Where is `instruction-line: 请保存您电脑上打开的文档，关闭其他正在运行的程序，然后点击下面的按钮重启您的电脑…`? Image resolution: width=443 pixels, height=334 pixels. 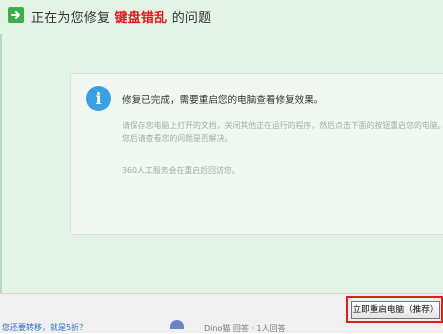 instruction-line: 请保存您电脑上打开的文档，关闭其他正在运行的程序，然后点击下面的按钮重启您的电脑… is located at coordinates (282, 125).